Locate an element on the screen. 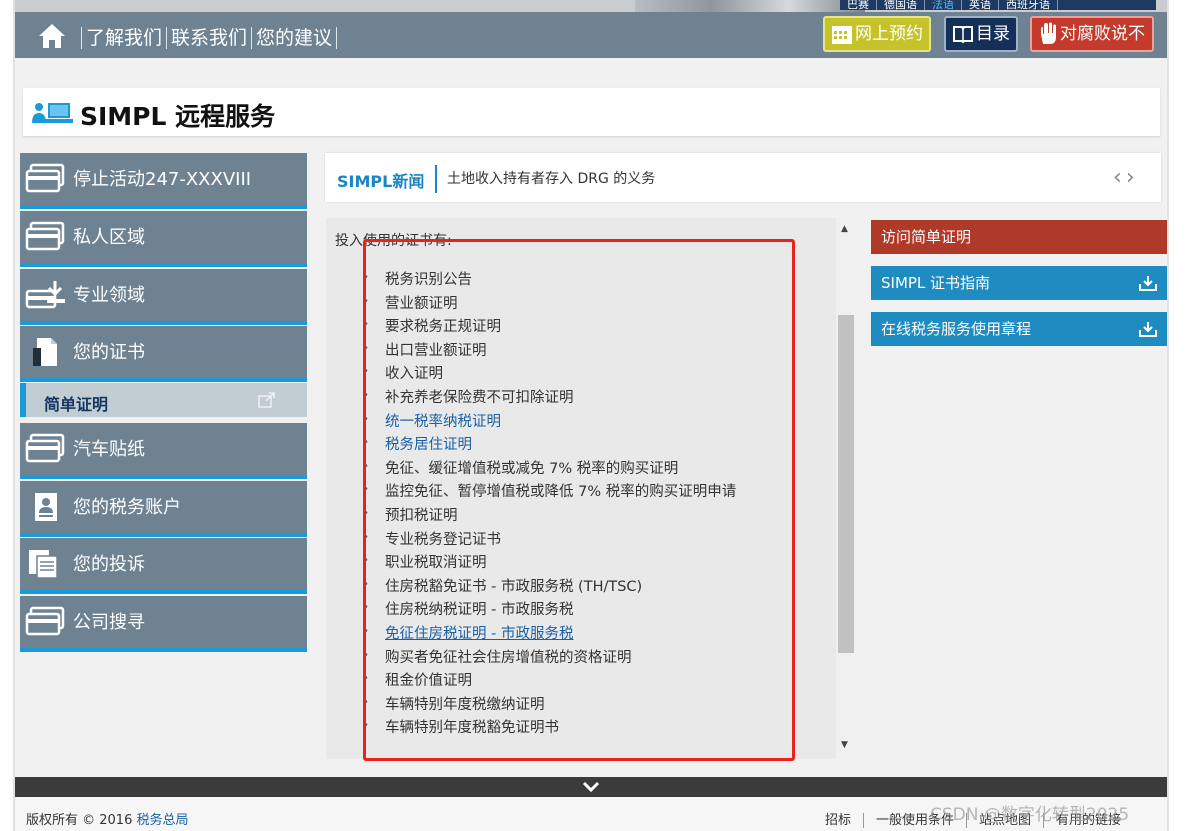  chevron-down-icon is located at coordinates (591, 787).